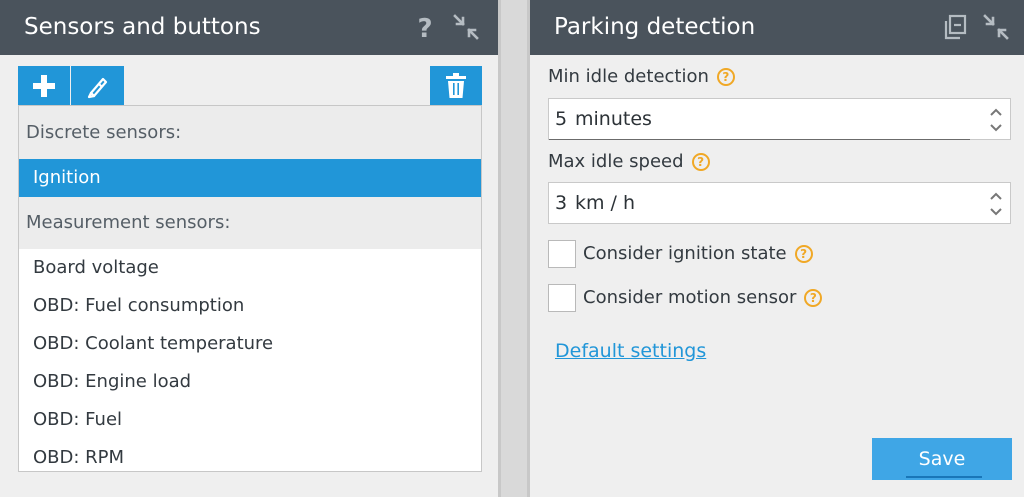  I want to click on sensor-item-board-voltage: Board voltage, so click(250, 268).